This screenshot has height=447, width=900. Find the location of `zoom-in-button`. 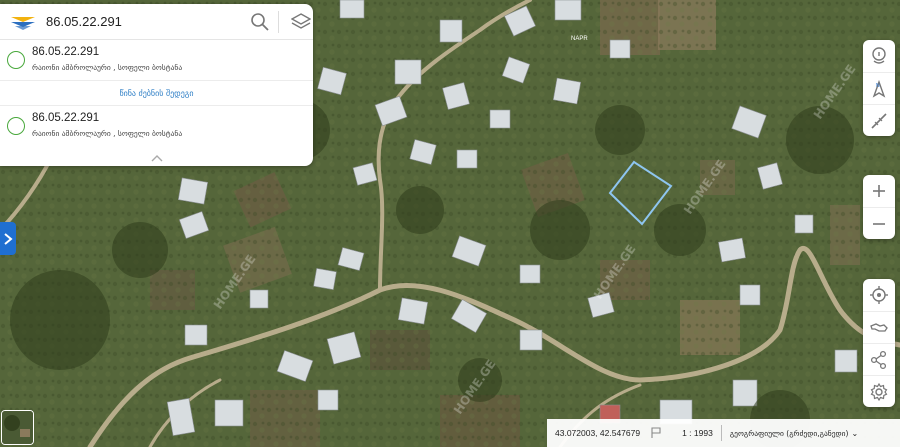

zoom-in-button is located at coordinates (879, 191).